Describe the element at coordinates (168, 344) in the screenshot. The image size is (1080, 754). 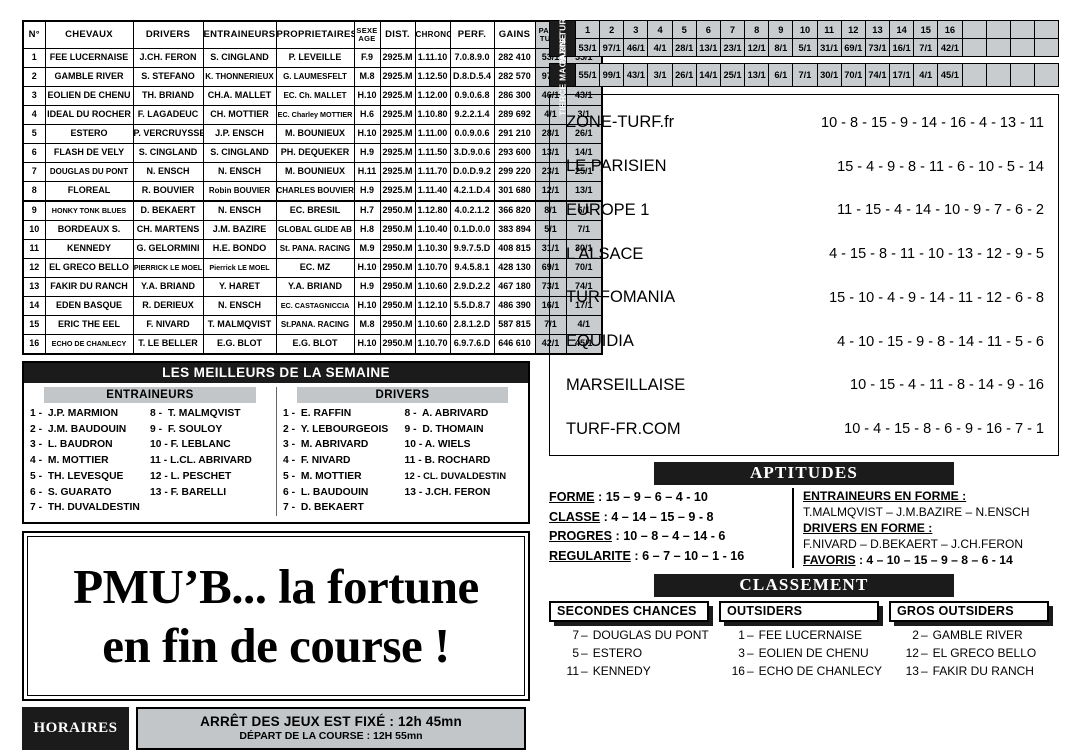
I see `cell-driver: T. LE BELLER` at that location.